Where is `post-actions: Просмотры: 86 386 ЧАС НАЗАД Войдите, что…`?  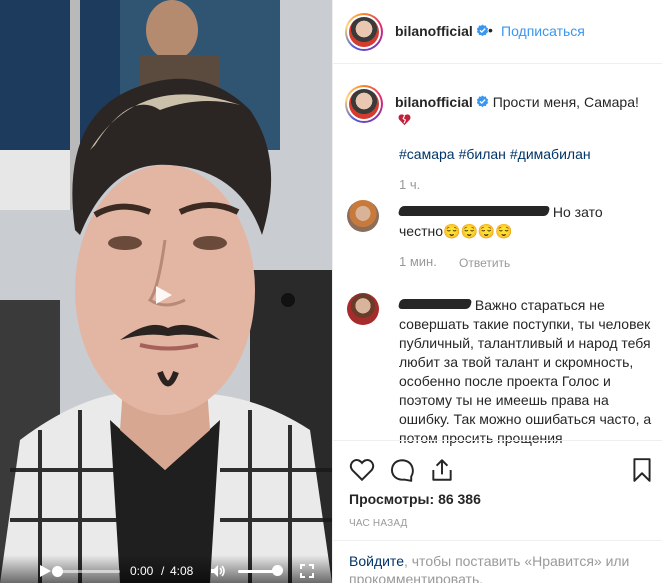
post-actions: Просмотры: 86 386 ЧАС НАЗАД Войдите, что… is located at coordinates (497, 511).